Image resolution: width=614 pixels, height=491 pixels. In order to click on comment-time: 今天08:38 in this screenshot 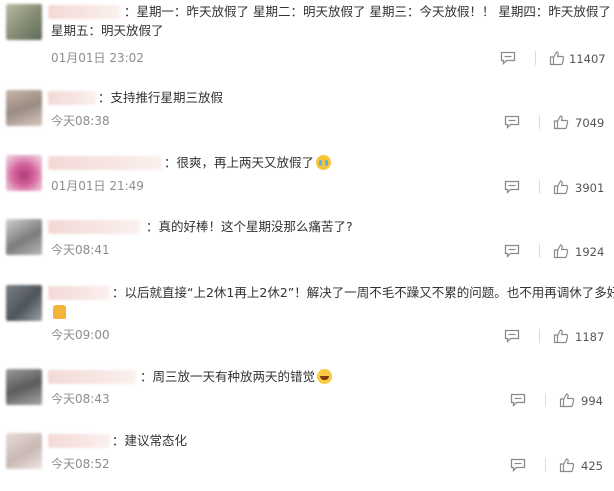, I will do `click(80, 121)`.